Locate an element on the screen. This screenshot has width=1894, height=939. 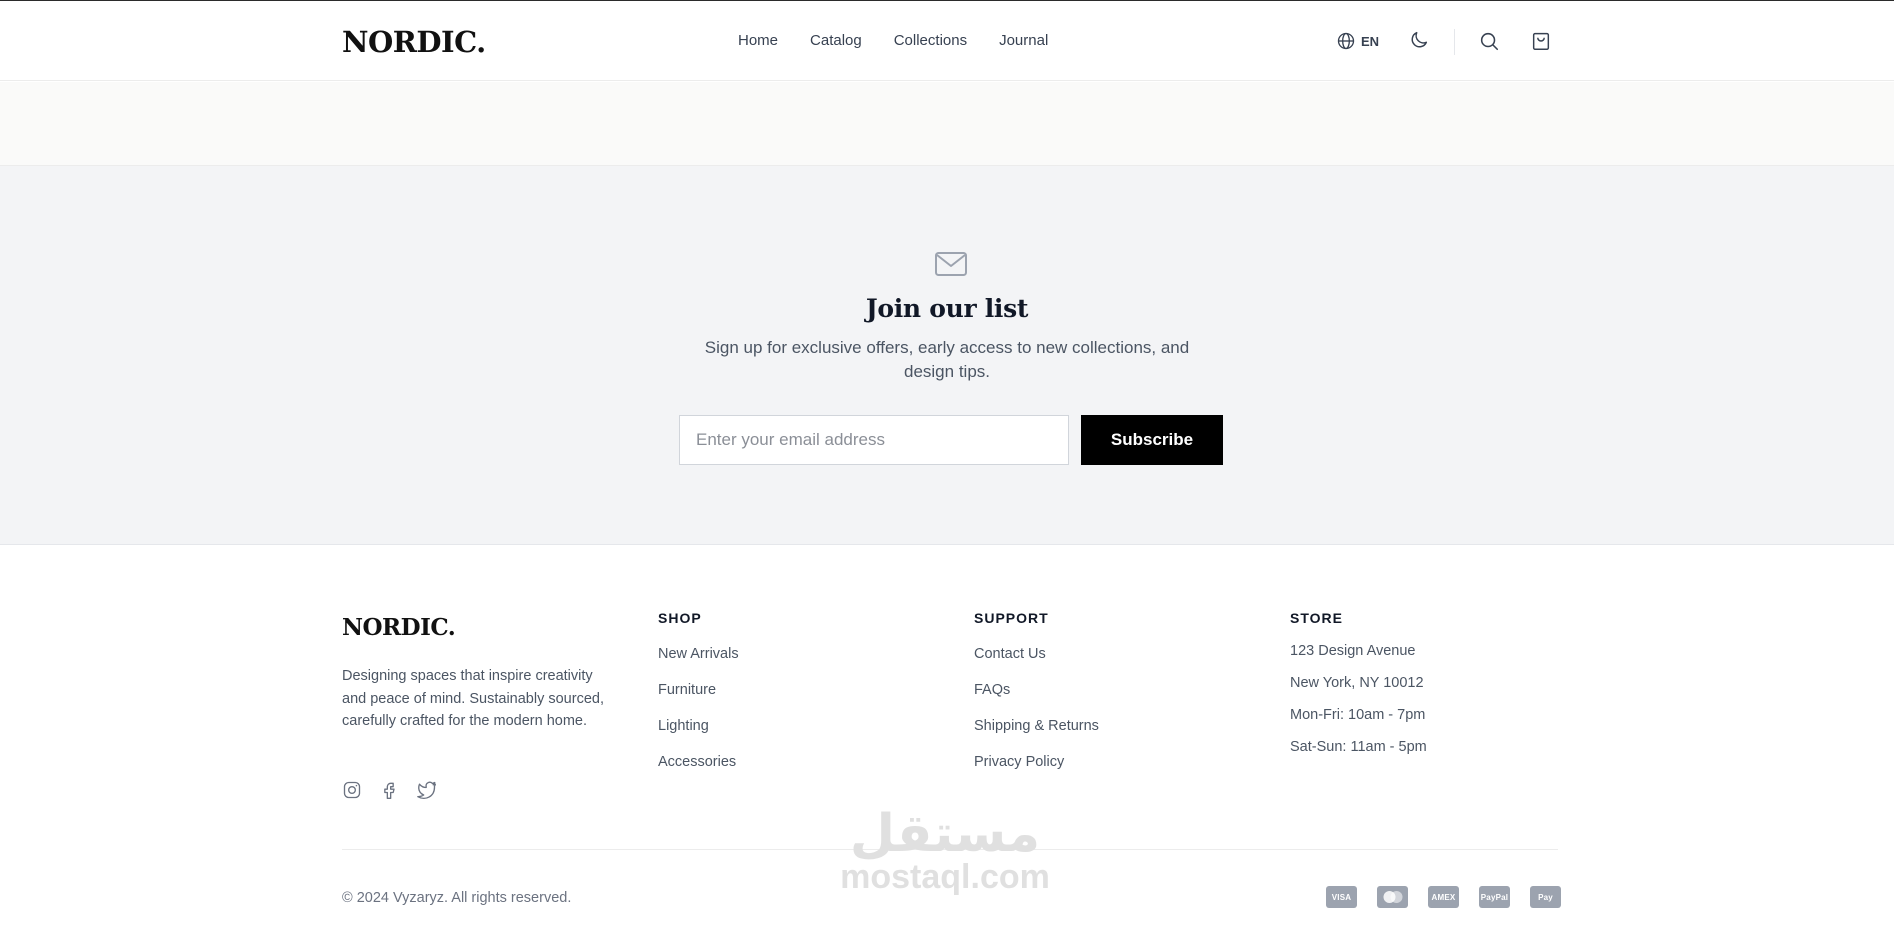
watermark-latin: mostaql.com is located at coordinates (945, 877).